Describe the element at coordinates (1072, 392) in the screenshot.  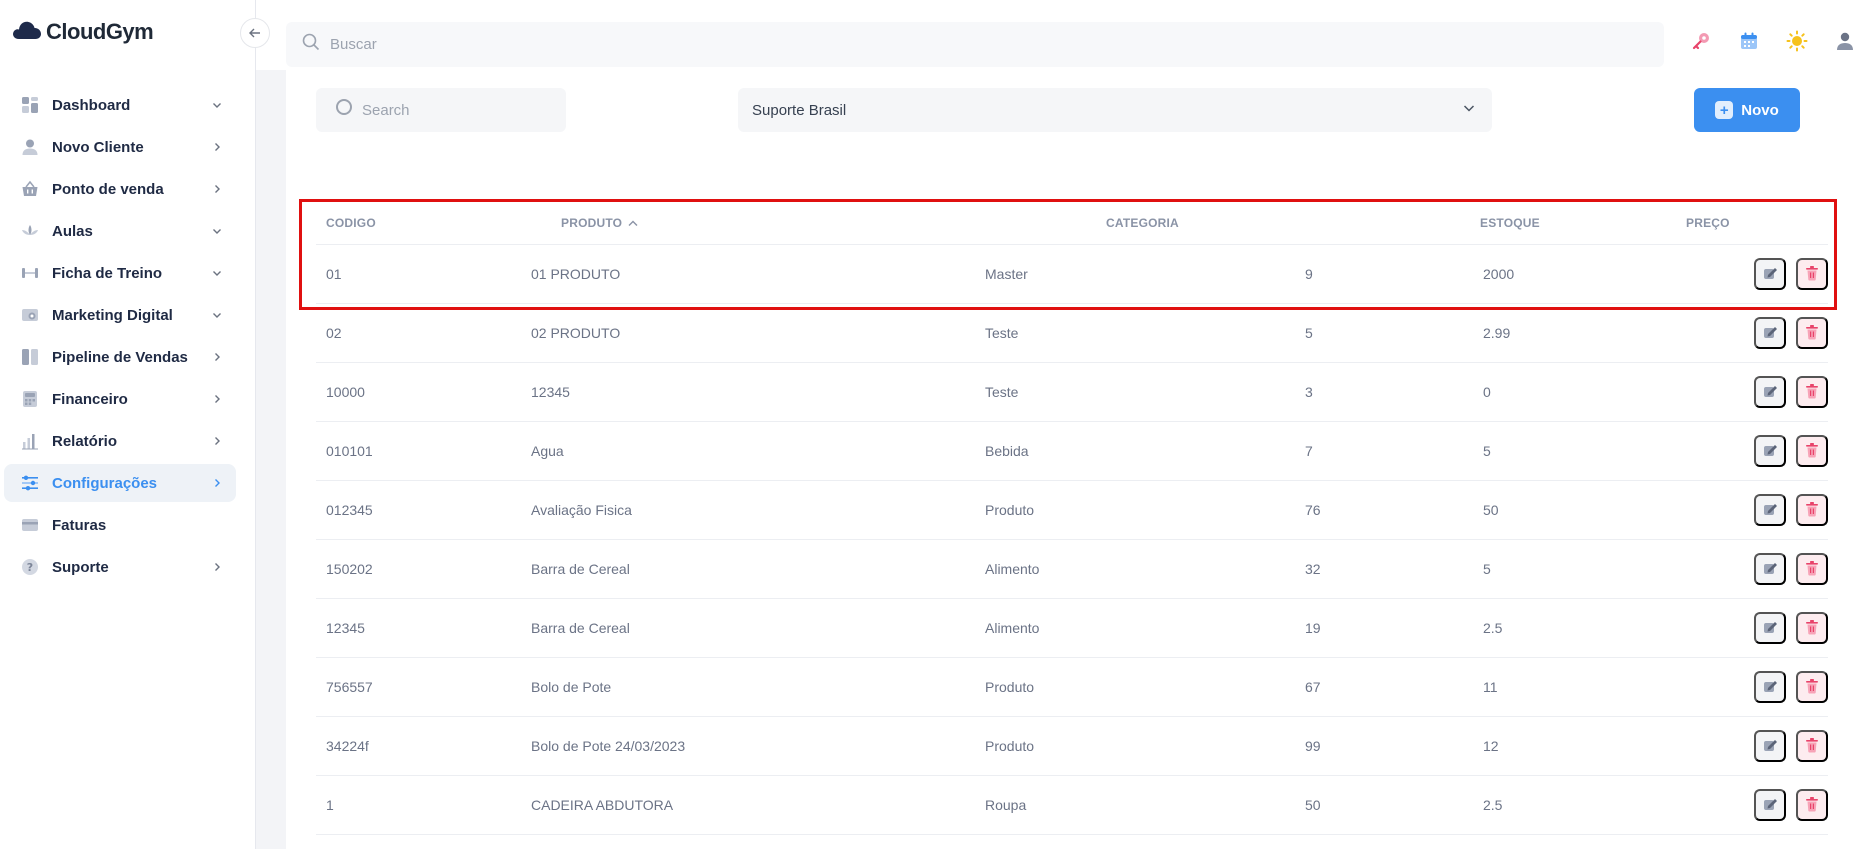
I see `table-row: 10000 12345 Teste 3 0` at that location.